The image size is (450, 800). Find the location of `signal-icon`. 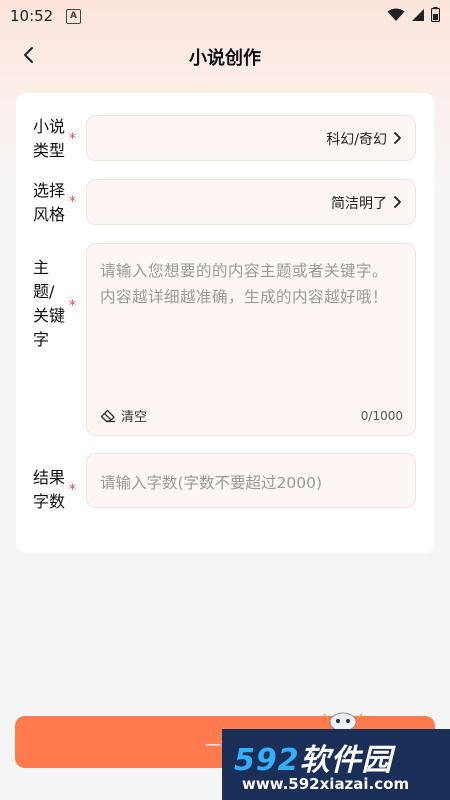

signal-icon is located at coordinates (418, 14).